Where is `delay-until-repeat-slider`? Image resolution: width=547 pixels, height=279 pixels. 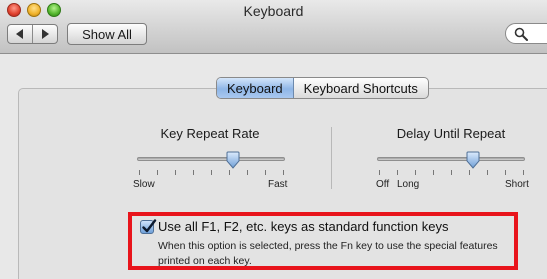
delay-until-repeat-slider is located at coordinates (451, 159).